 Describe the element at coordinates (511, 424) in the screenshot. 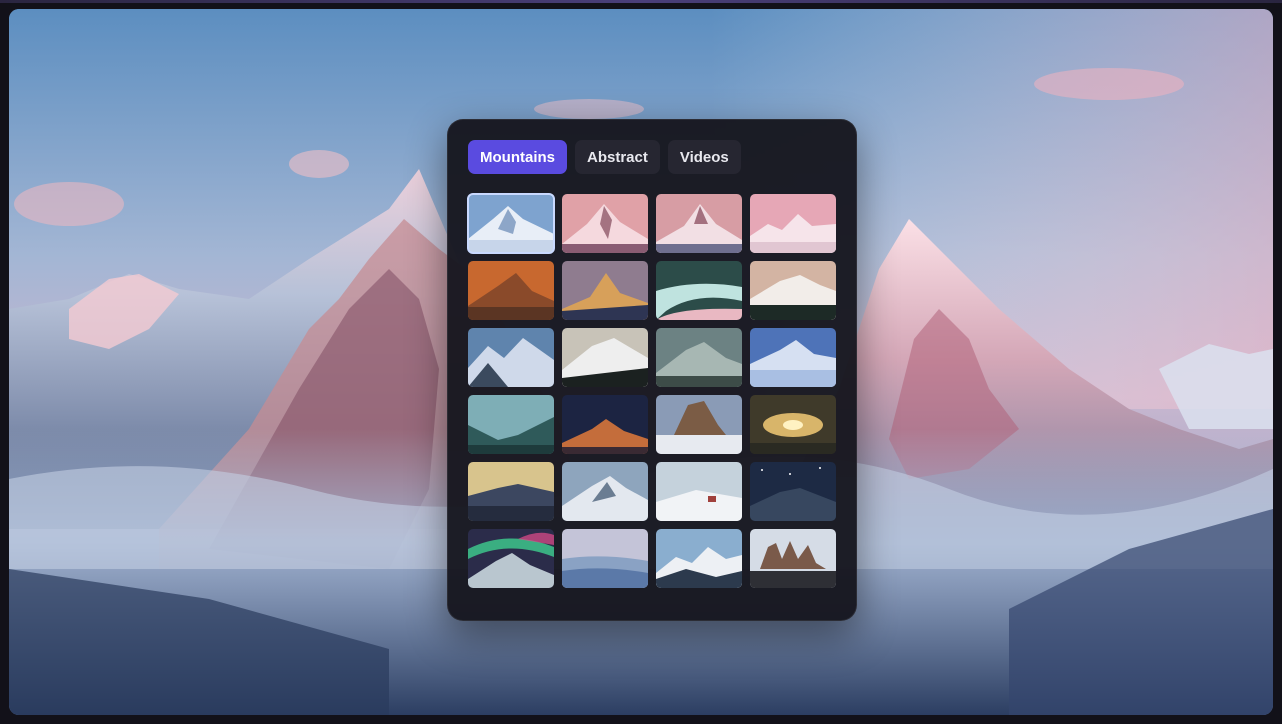

I see `thumb-valley-teal-mist` at that location.